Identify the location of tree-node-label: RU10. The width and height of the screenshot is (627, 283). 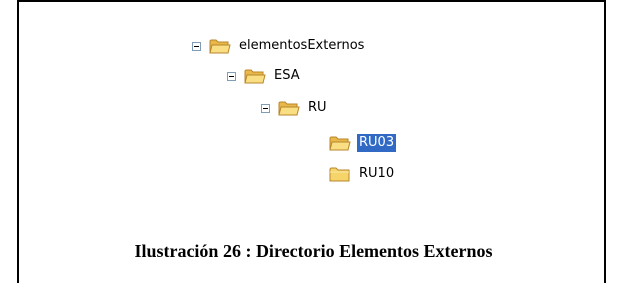
(377, 173).